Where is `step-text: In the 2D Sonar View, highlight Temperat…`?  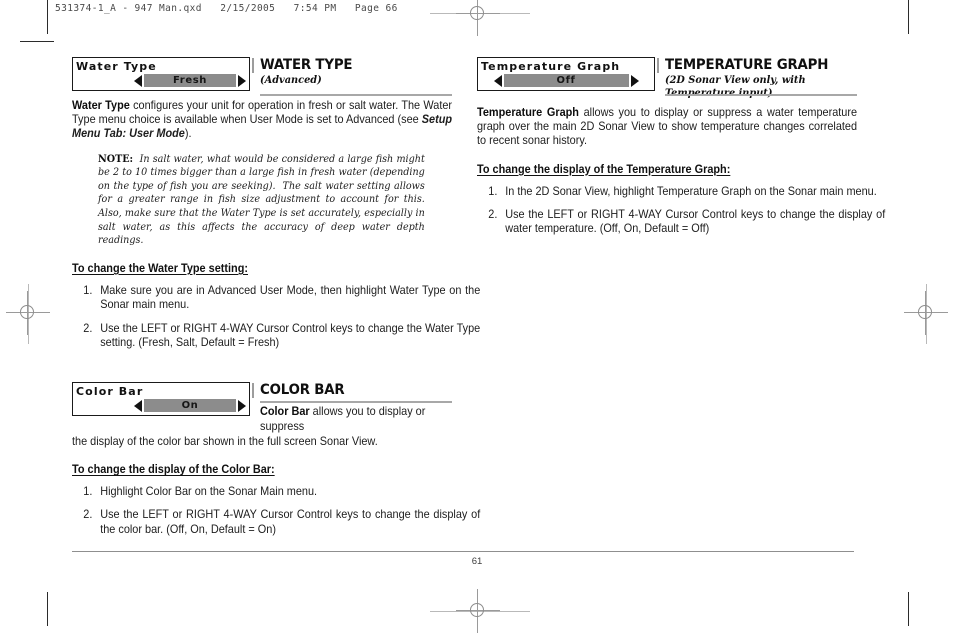
step-text: In the 2D Sonar View, highlight Temperat… is located at coordinates (691, 191).